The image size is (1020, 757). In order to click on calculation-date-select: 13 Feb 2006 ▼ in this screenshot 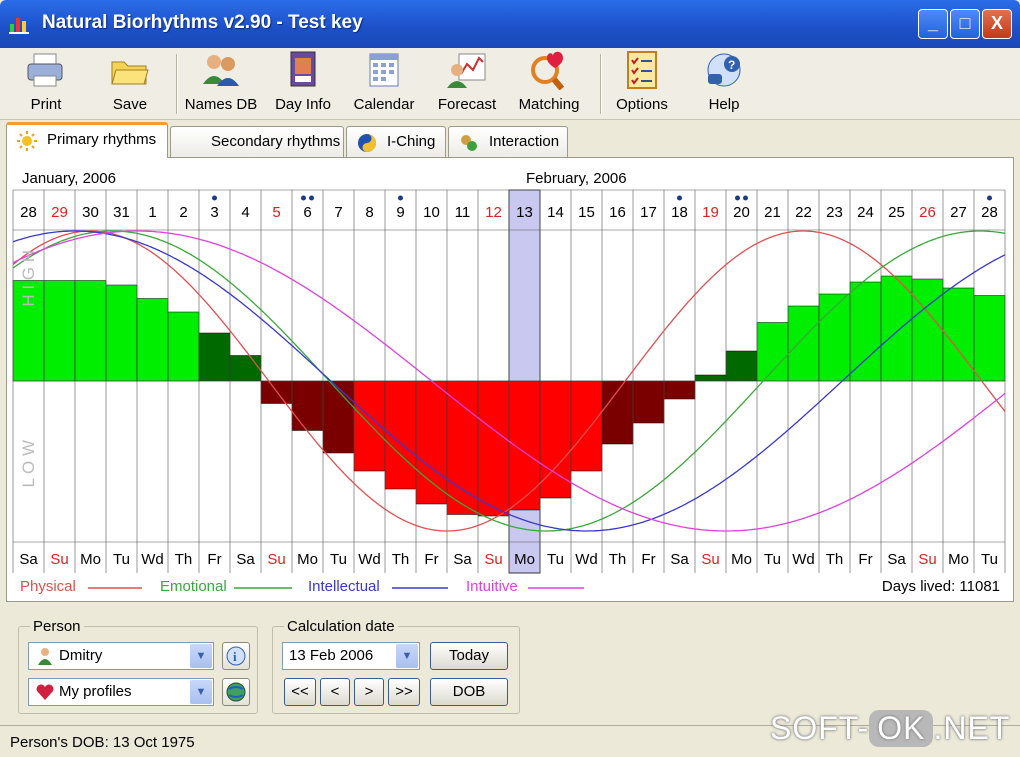, I will do `click(351, 656)`.